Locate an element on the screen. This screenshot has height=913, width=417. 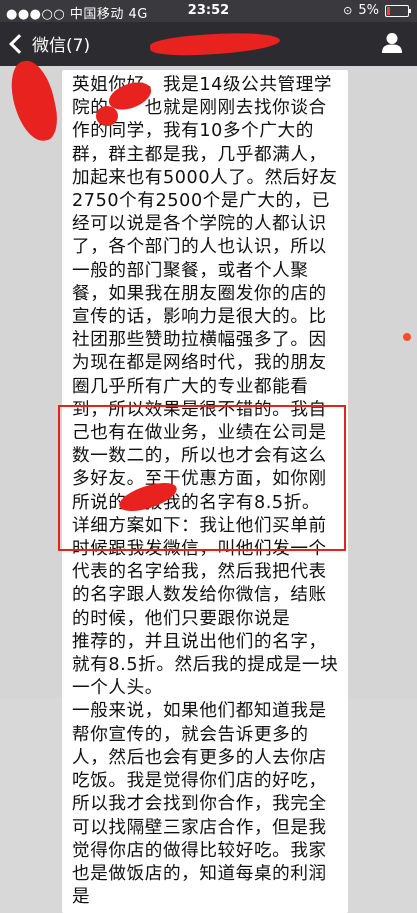
avatar-redaction-mark is located at coordinates (34, 101).